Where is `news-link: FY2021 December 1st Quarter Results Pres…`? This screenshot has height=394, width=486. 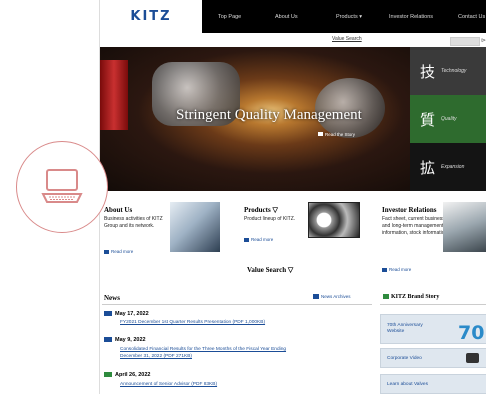
news-link: FY2021 December 1st Quarter Results Pres… is located at coordinates (192, 323).